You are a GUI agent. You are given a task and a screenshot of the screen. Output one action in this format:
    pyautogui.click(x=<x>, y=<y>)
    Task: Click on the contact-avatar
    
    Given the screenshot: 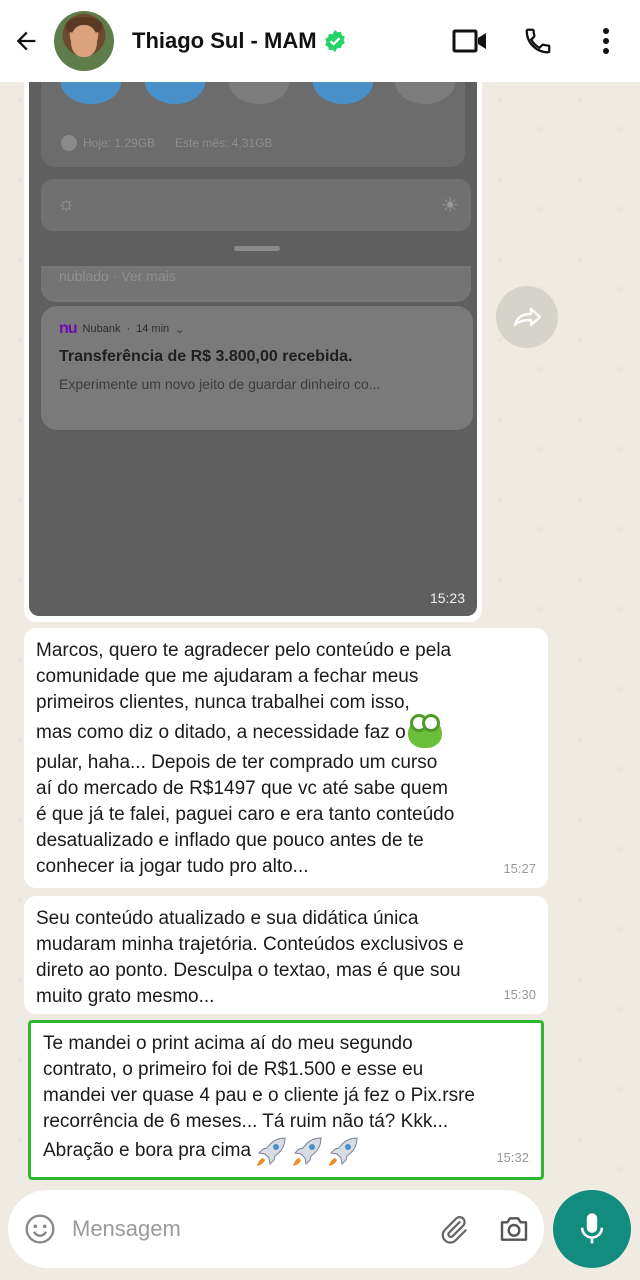 What is the action you would take?
    pyautogui.click(x=84, y=41)
    